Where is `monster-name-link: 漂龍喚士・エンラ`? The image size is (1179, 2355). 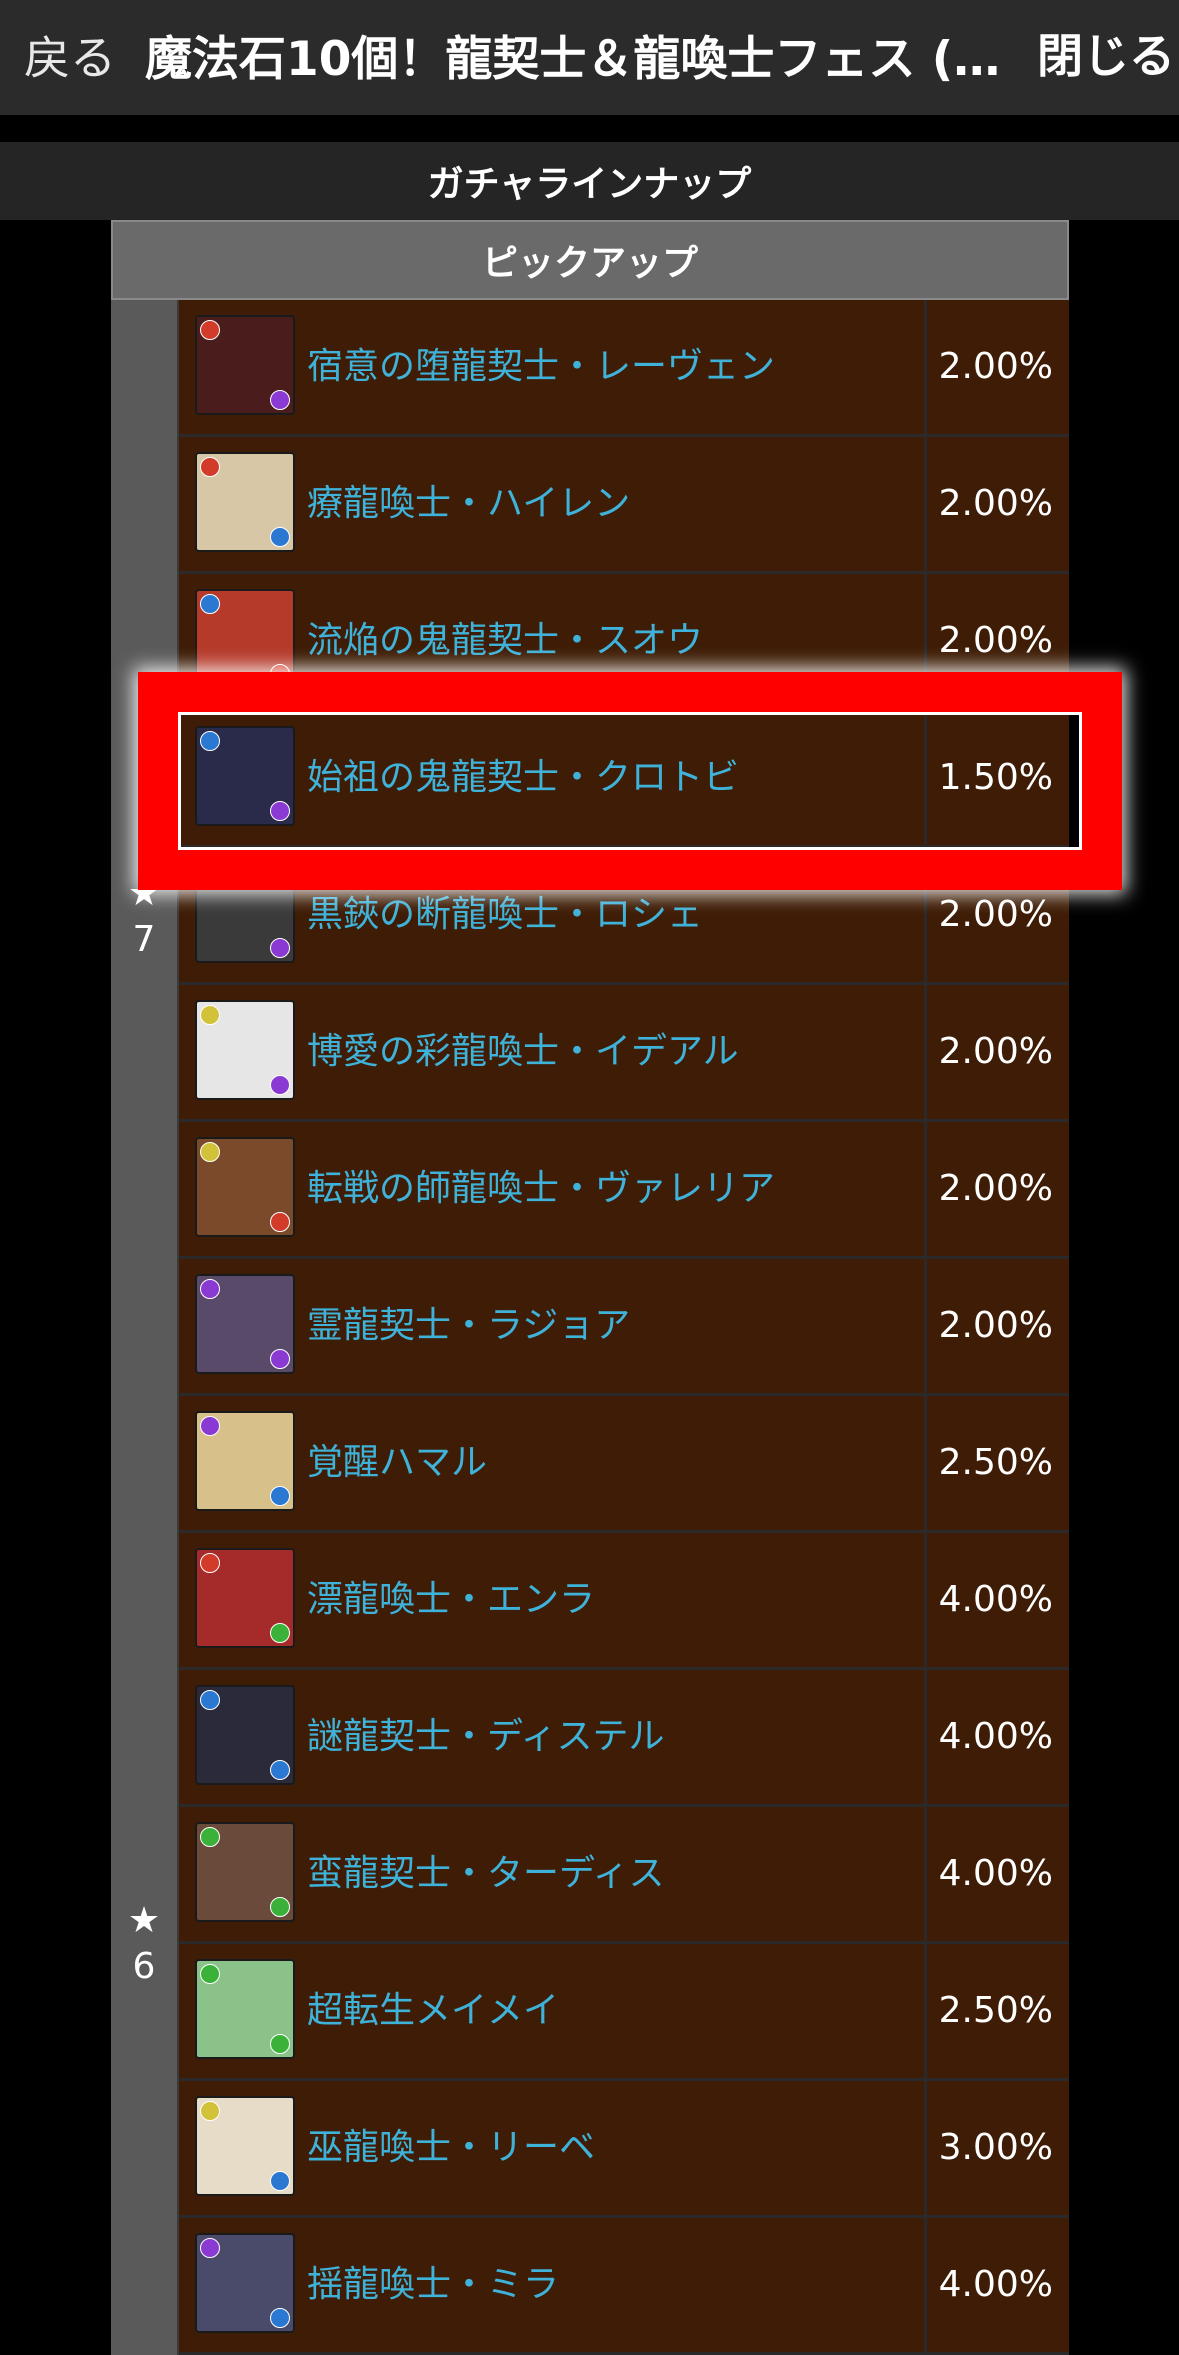 monster-name-link: 漂龍喚士・エンラ is located at coordinates (451, 1600).